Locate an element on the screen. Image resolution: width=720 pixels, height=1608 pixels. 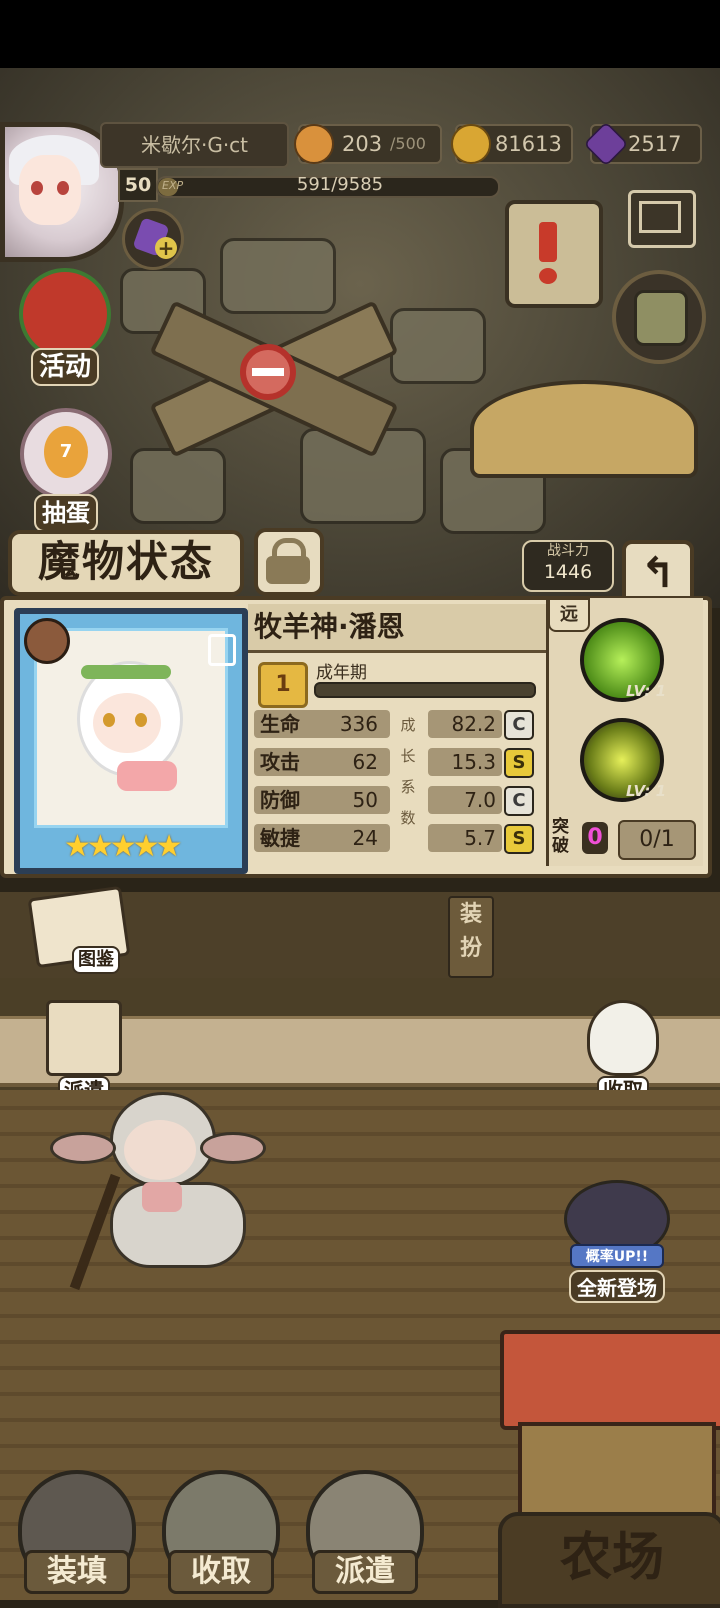
power-value: 1446 is located at coordinates (568, 572).